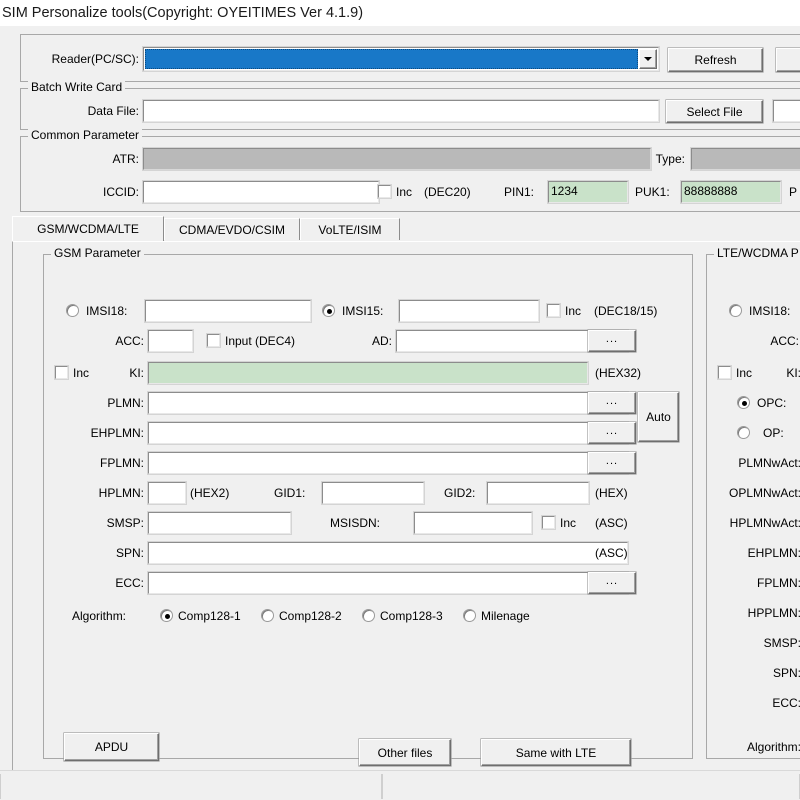 Image resolution: width=800 pixels, height=800 pixels. I want to click on lte-op-label: OP:, so click(773, 433).